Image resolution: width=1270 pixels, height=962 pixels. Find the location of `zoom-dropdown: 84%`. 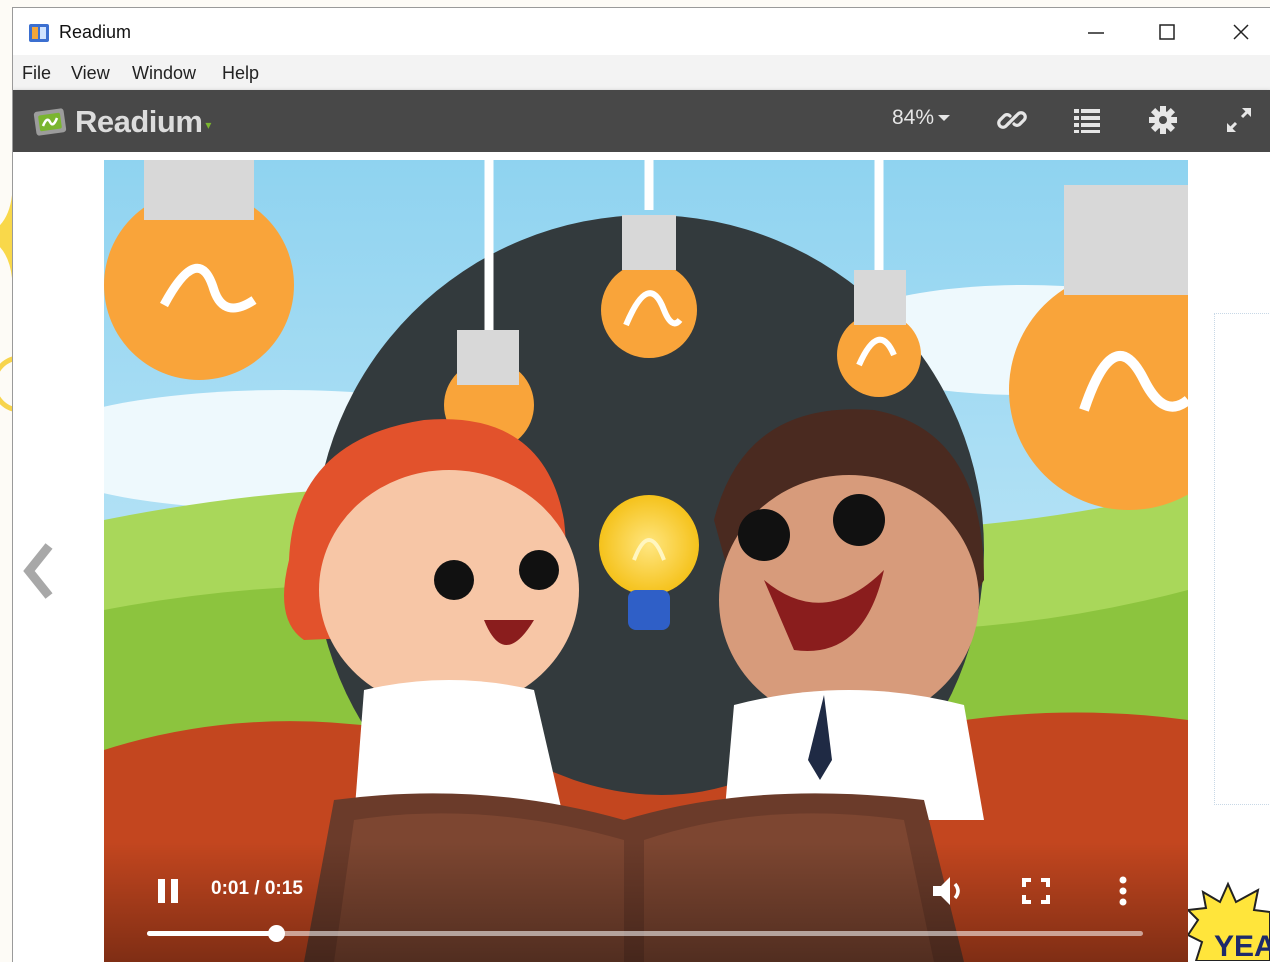

zoom-dropdown: 84% is located at coordinates (921, 118).